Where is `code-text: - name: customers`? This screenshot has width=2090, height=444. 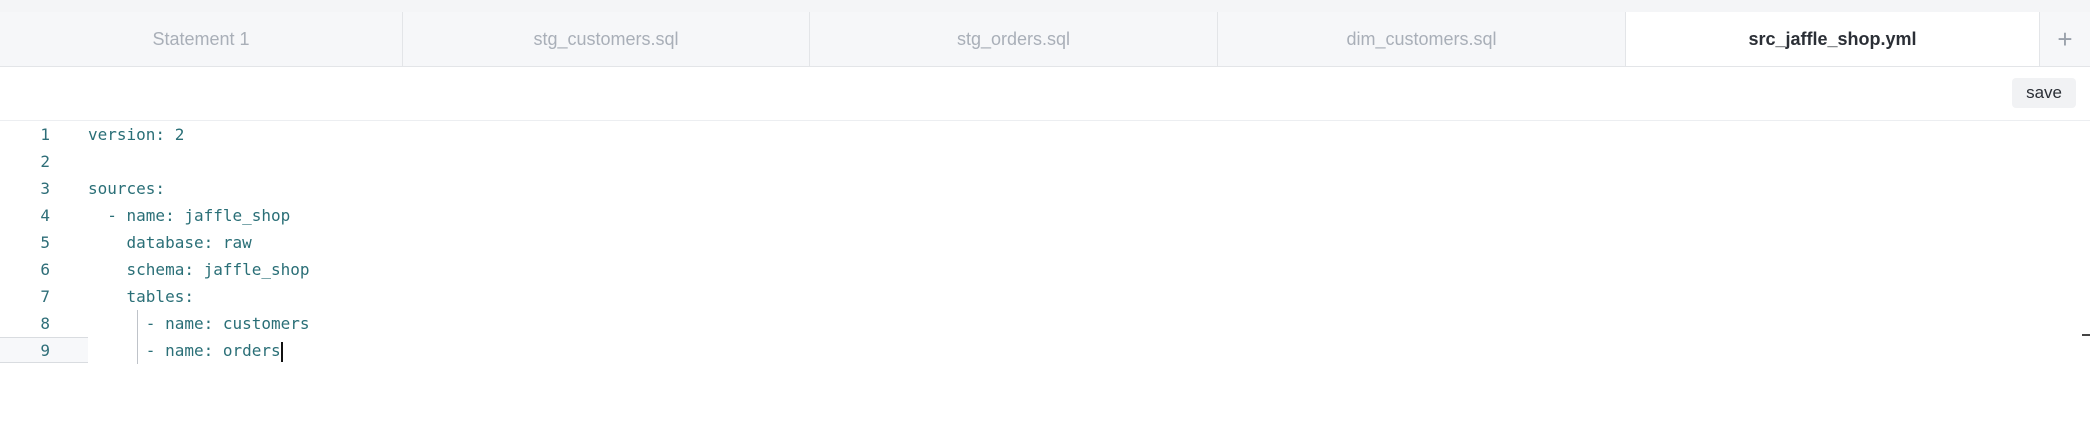 code-text: - name: customers is located at coordinates (199, 323).